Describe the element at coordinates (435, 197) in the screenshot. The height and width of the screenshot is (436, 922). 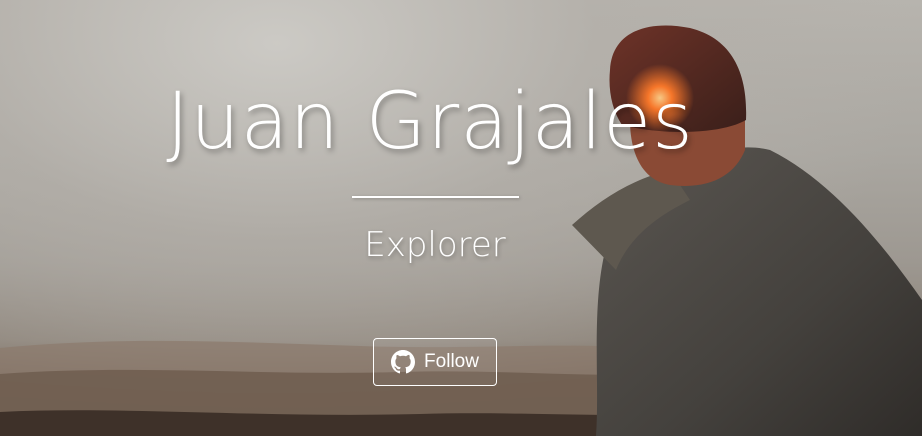
I see `title-divider` at that location.